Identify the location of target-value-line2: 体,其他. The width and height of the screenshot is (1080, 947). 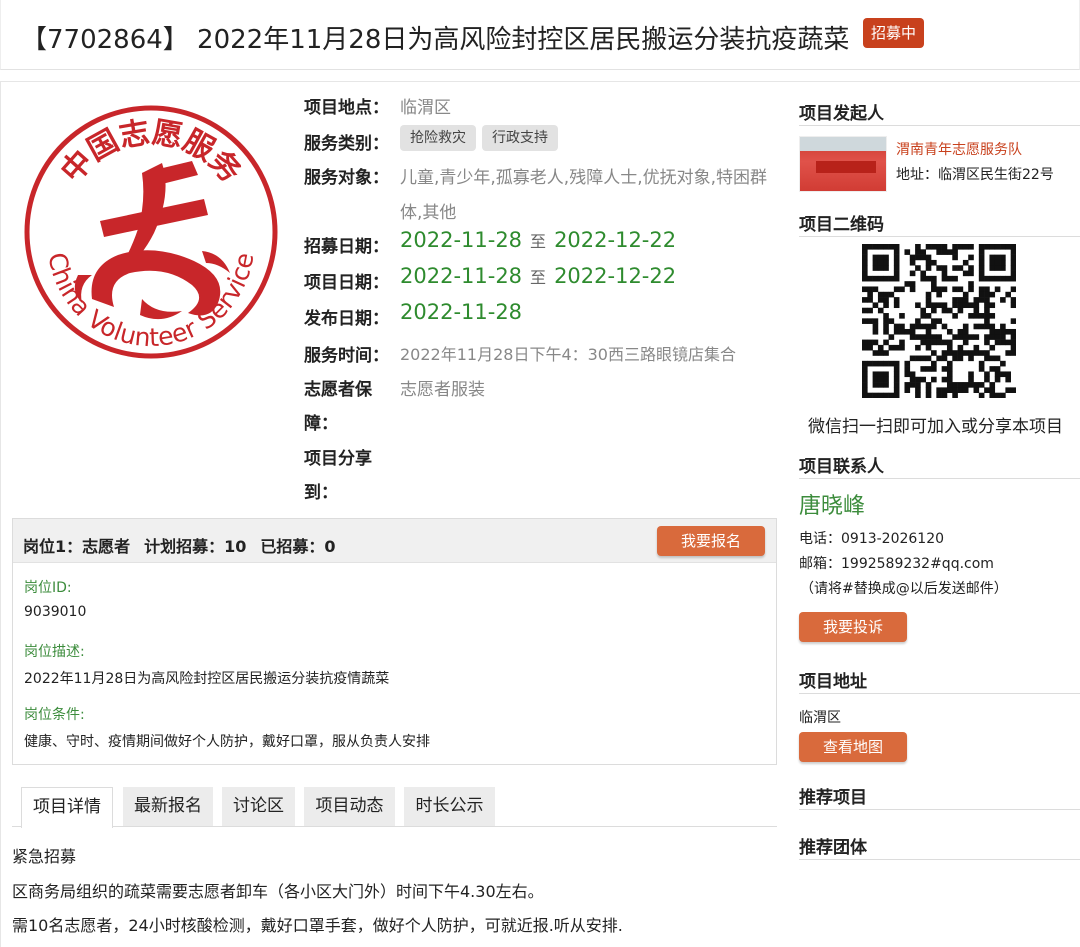
(428, 213).